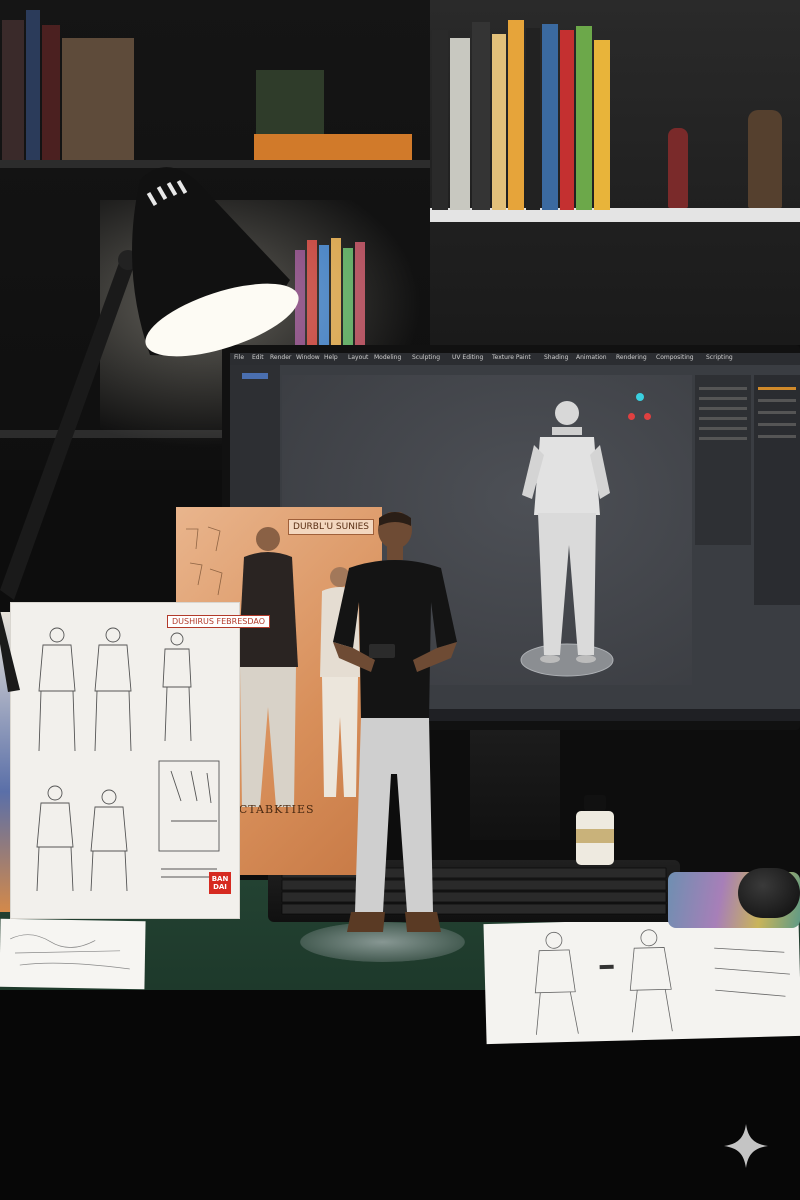  I want to click on book-row-right, so click(534, 110).